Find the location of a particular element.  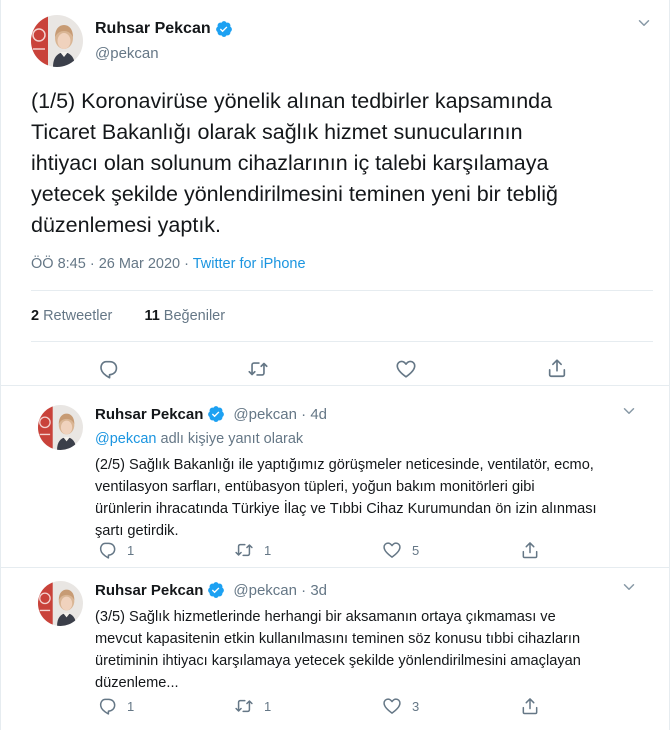

like-stat: 11 Beğeniler is located at coordinates (184, 316).